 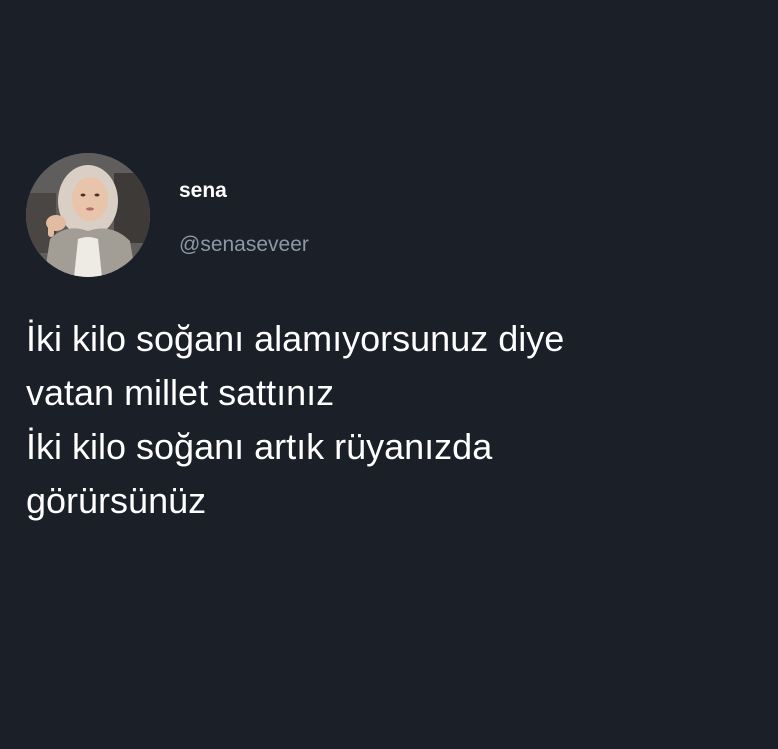 I want to click on user-avatar, so click(x=88, y=215).